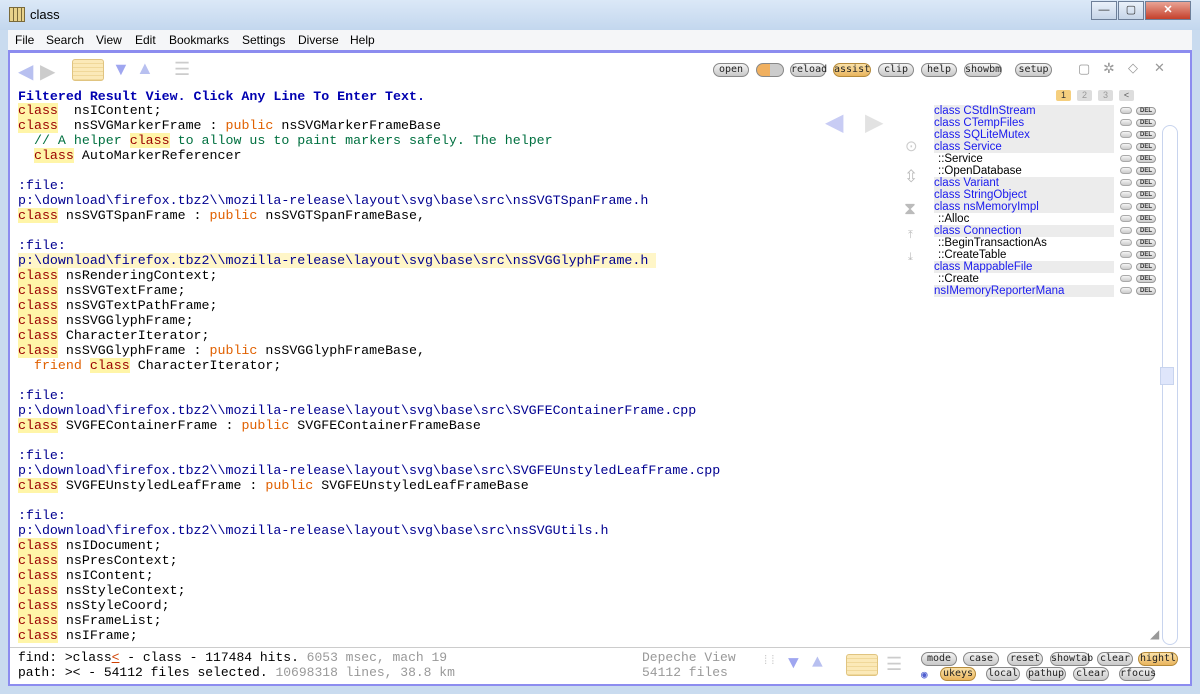 This screenshot has height=694, width=1200. What do you see at coordinates (468, 545) in the screenshot?
I see `result-line: class nsIDocument;` at bounding box center [468, 545].